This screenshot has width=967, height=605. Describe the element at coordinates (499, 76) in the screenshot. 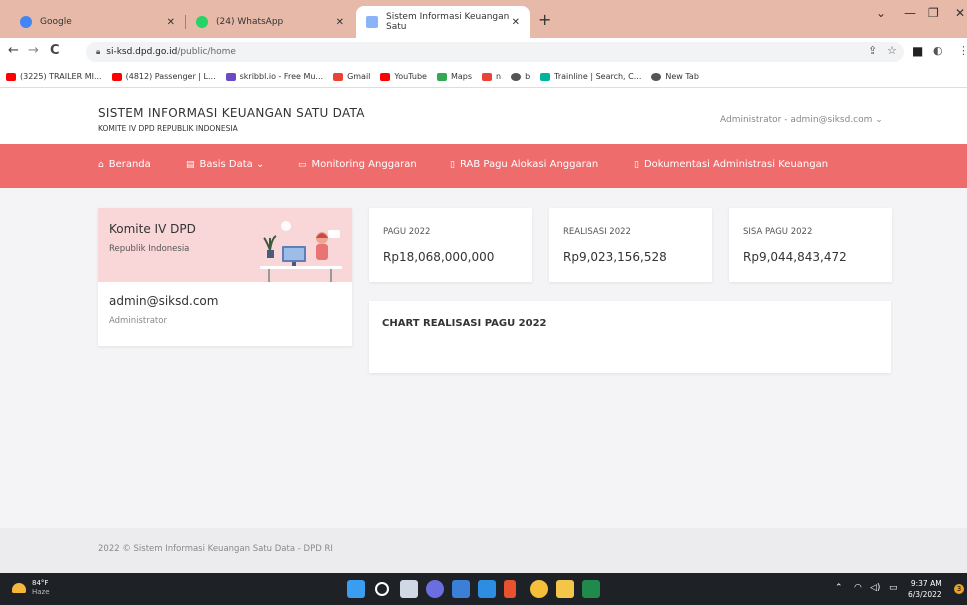

I see `bookmark-label: n` at that location.